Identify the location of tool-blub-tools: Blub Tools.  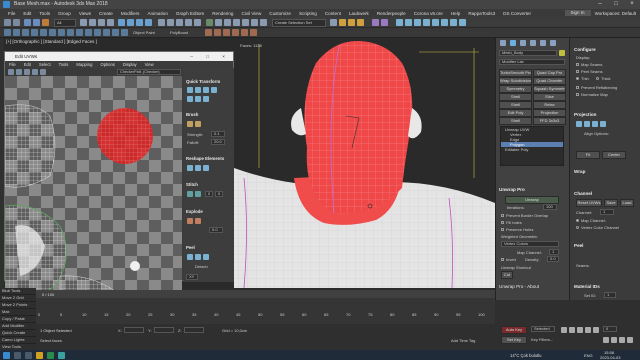
(18, 291).